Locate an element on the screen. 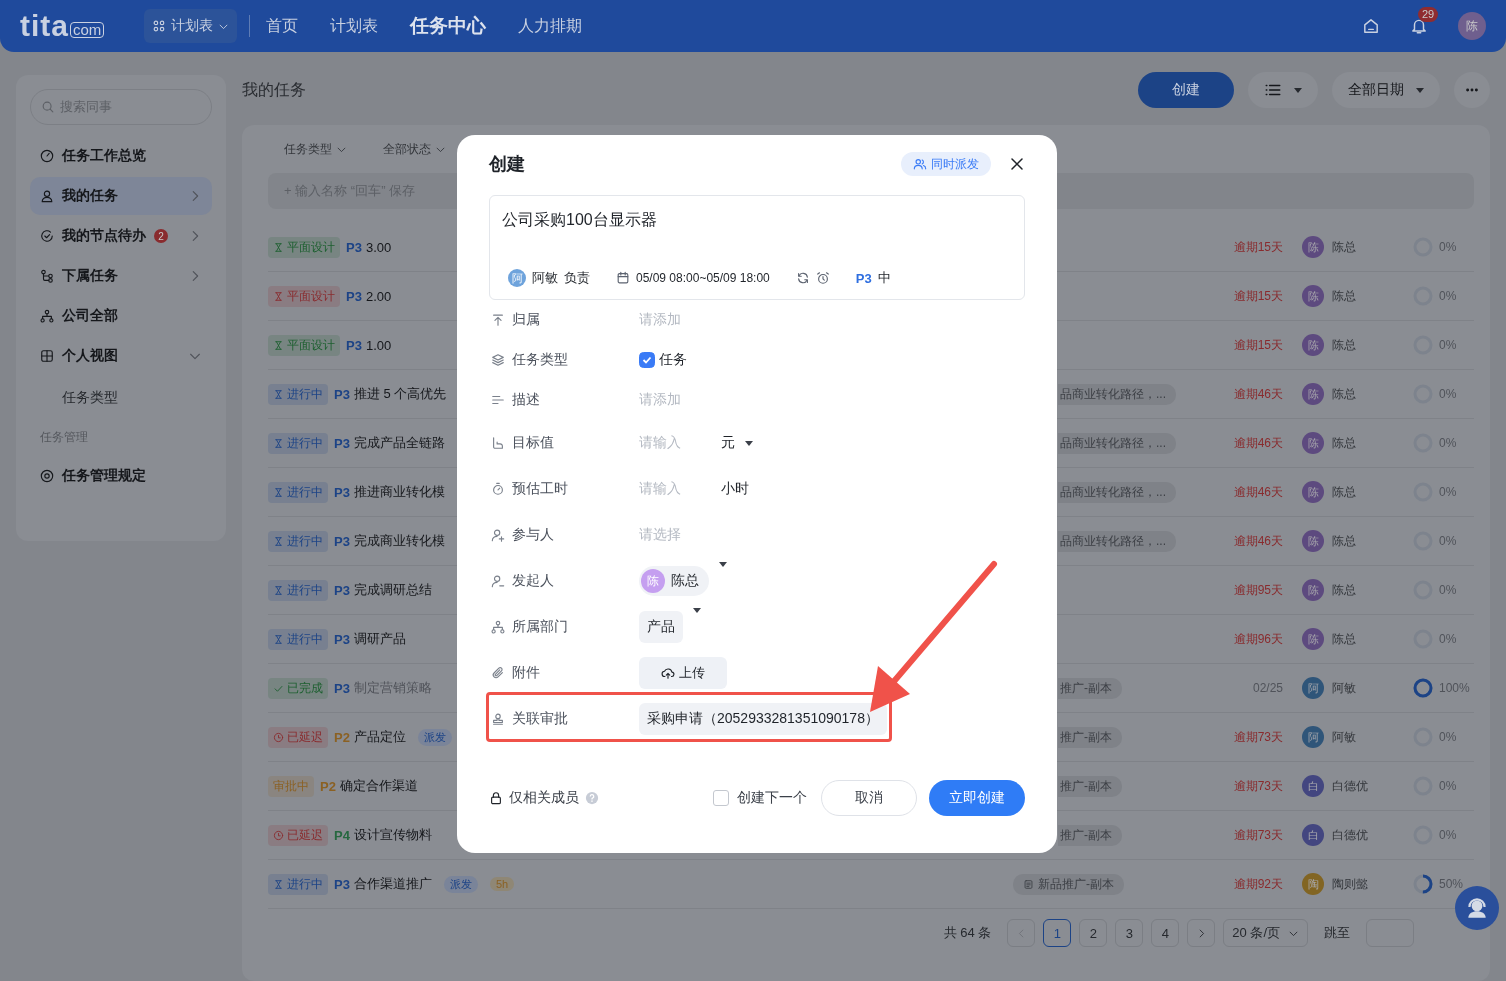  lines-icon is located at coordinates (498, 400).